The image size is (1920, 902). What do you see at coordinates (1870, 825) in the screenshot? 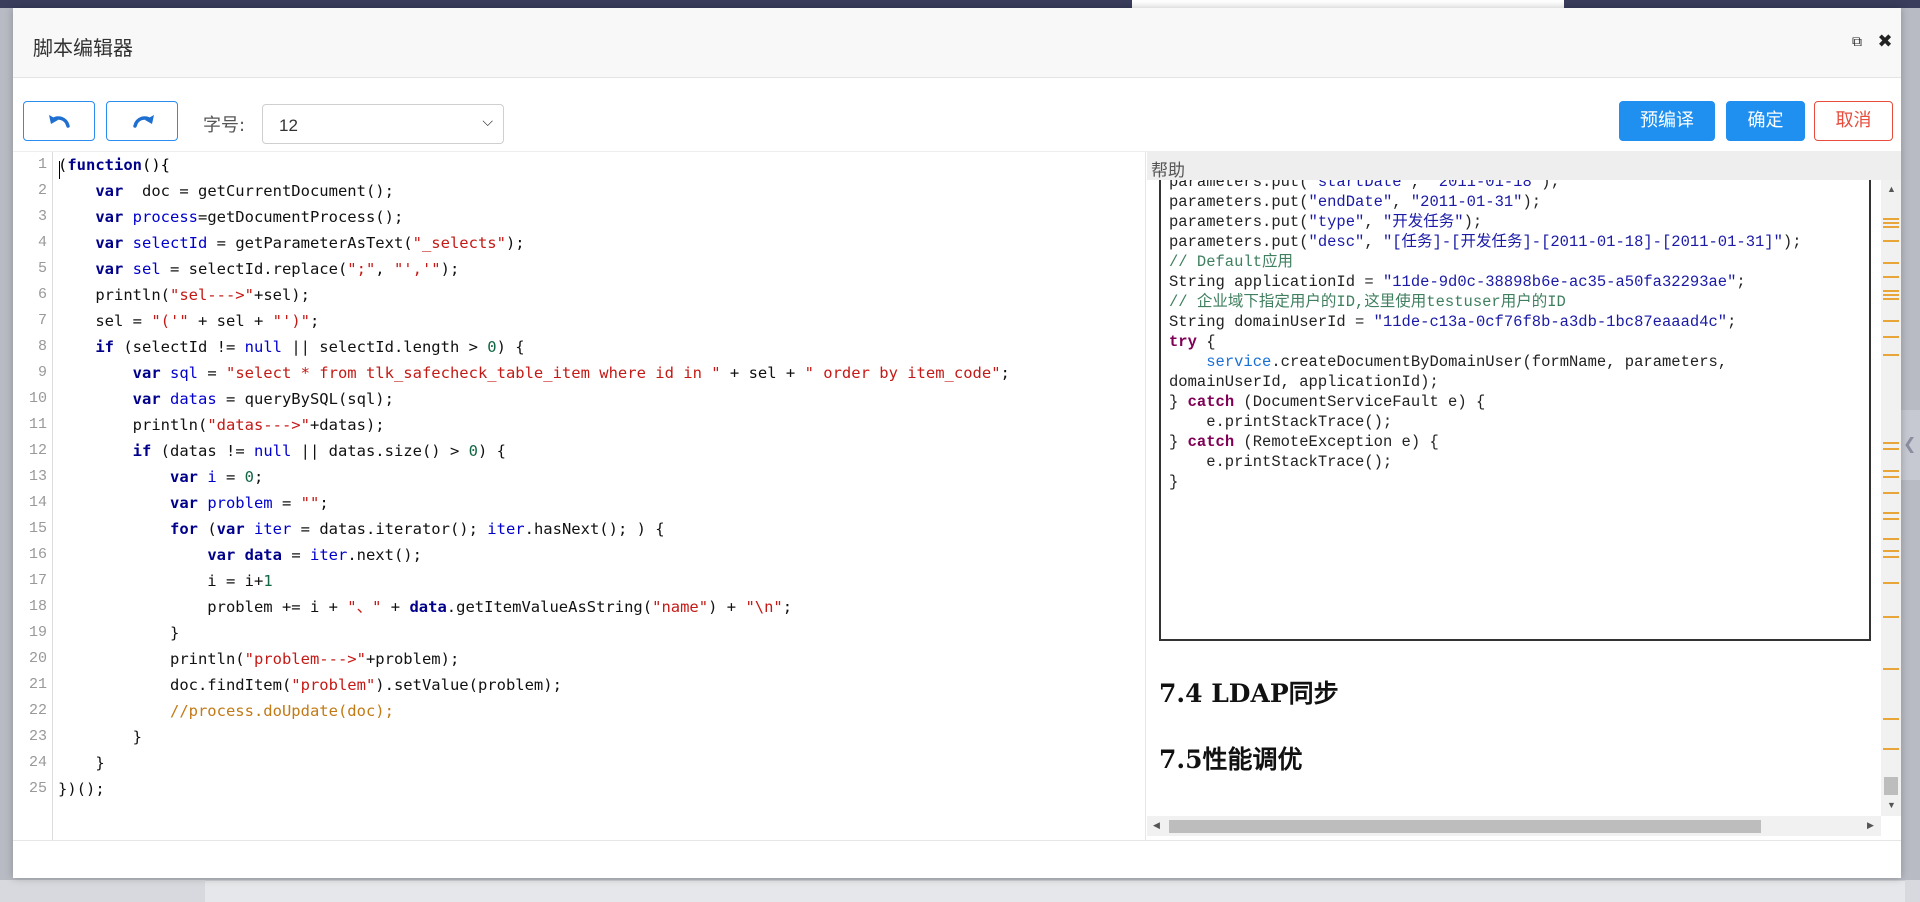
I see `scroll-right-icon: ▶` at bounding box center [1870, 825].